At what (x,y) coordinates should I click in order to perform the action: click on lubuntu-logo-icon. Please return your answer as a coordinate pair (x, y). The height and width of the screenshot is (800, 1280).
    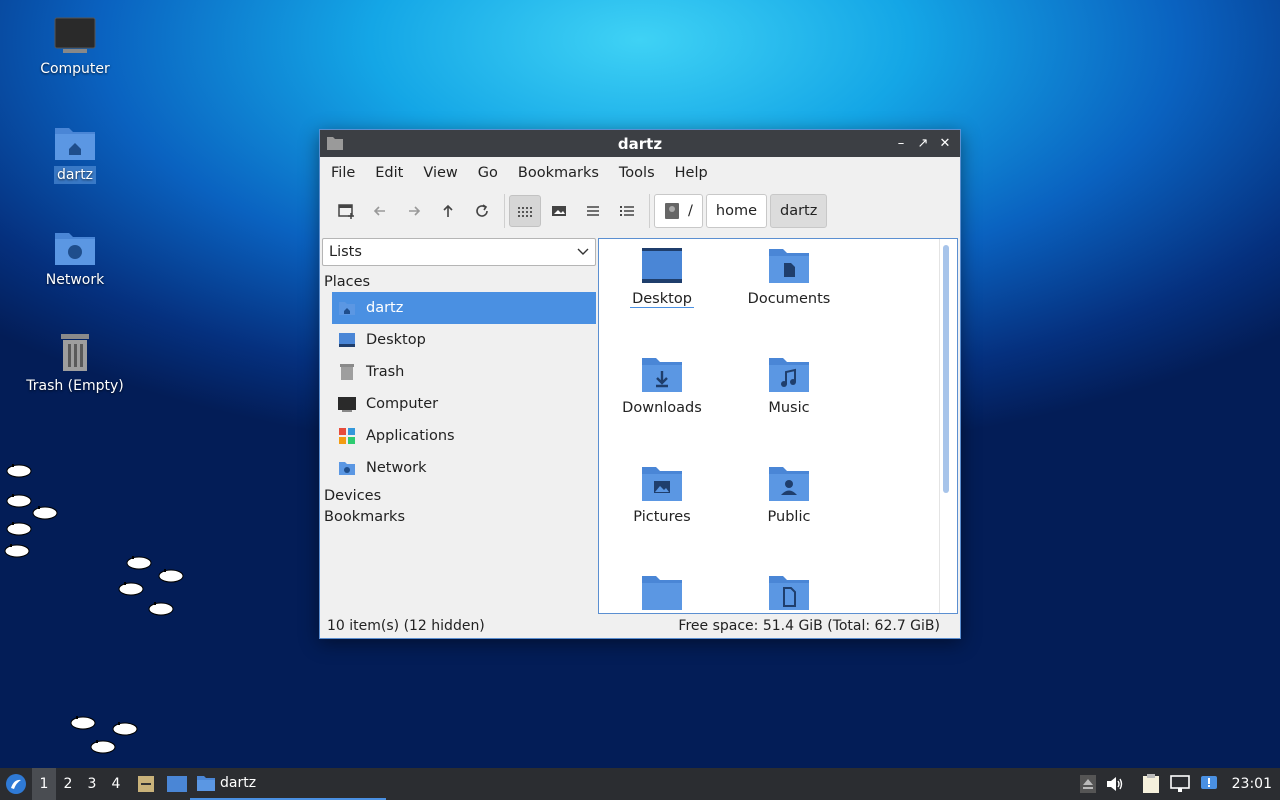
    Looking at the image, I should click on (16, 784).